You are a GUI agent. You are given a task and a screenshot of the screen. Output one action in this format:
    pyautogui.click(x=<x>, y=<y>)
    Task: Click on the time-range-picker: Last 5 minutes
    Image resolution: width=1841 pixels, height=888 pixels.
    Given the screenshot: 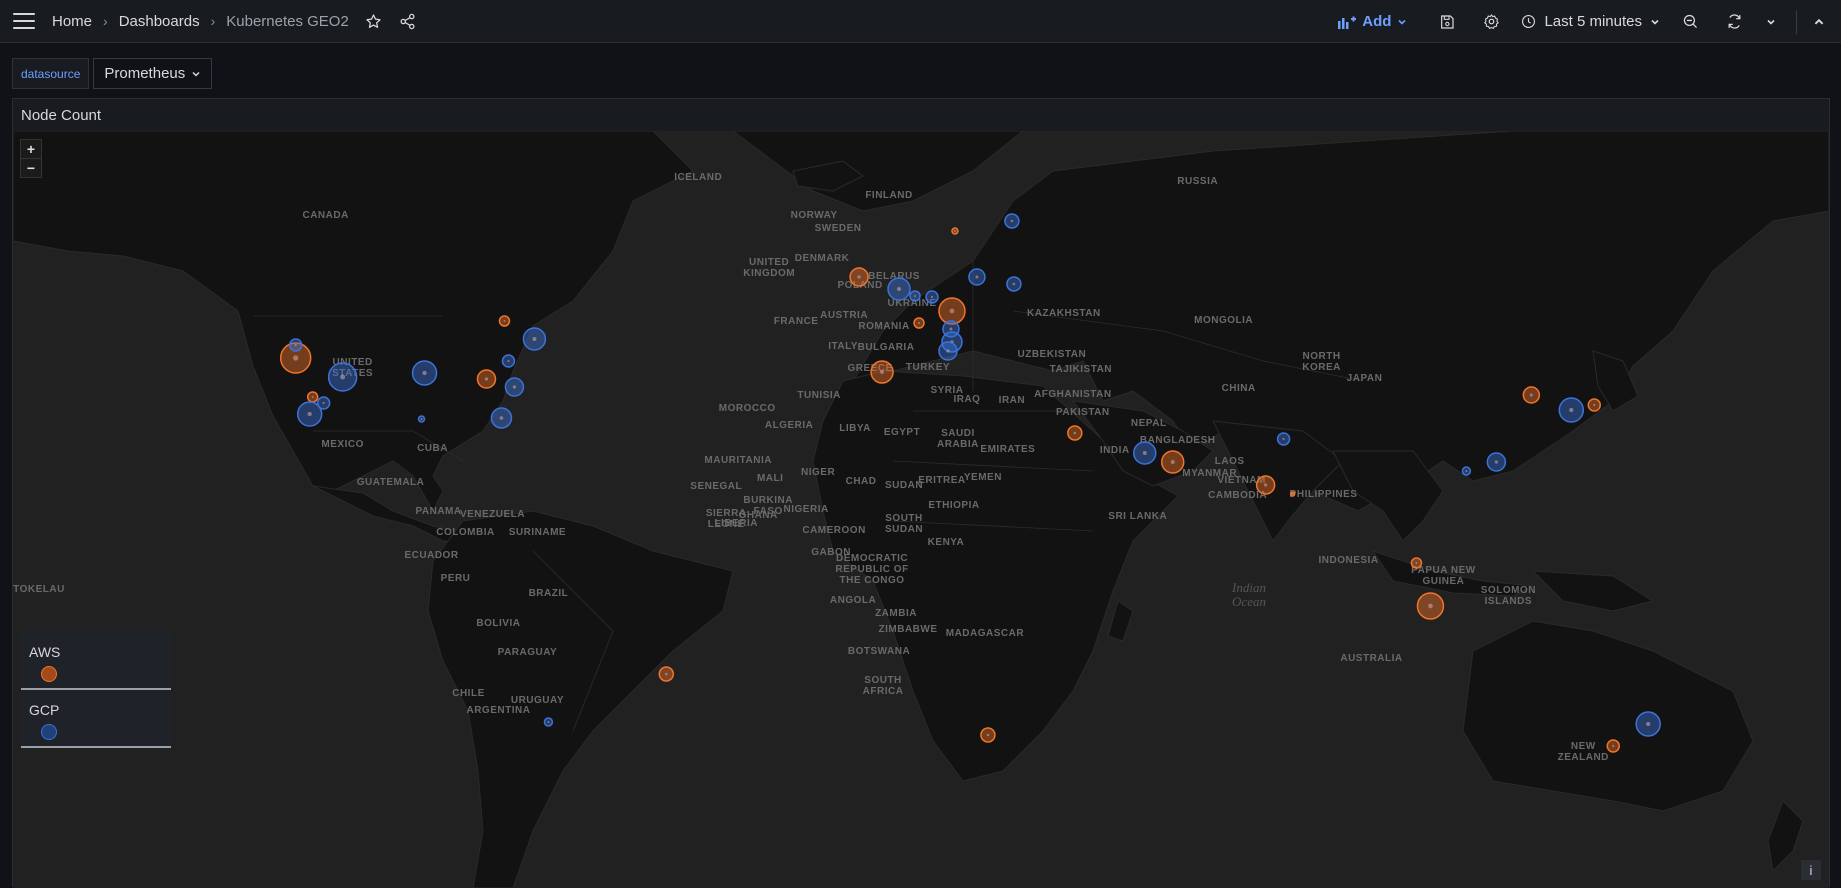 What is the action you would take?
    pyautogui.click(x=1590, y=21)
    